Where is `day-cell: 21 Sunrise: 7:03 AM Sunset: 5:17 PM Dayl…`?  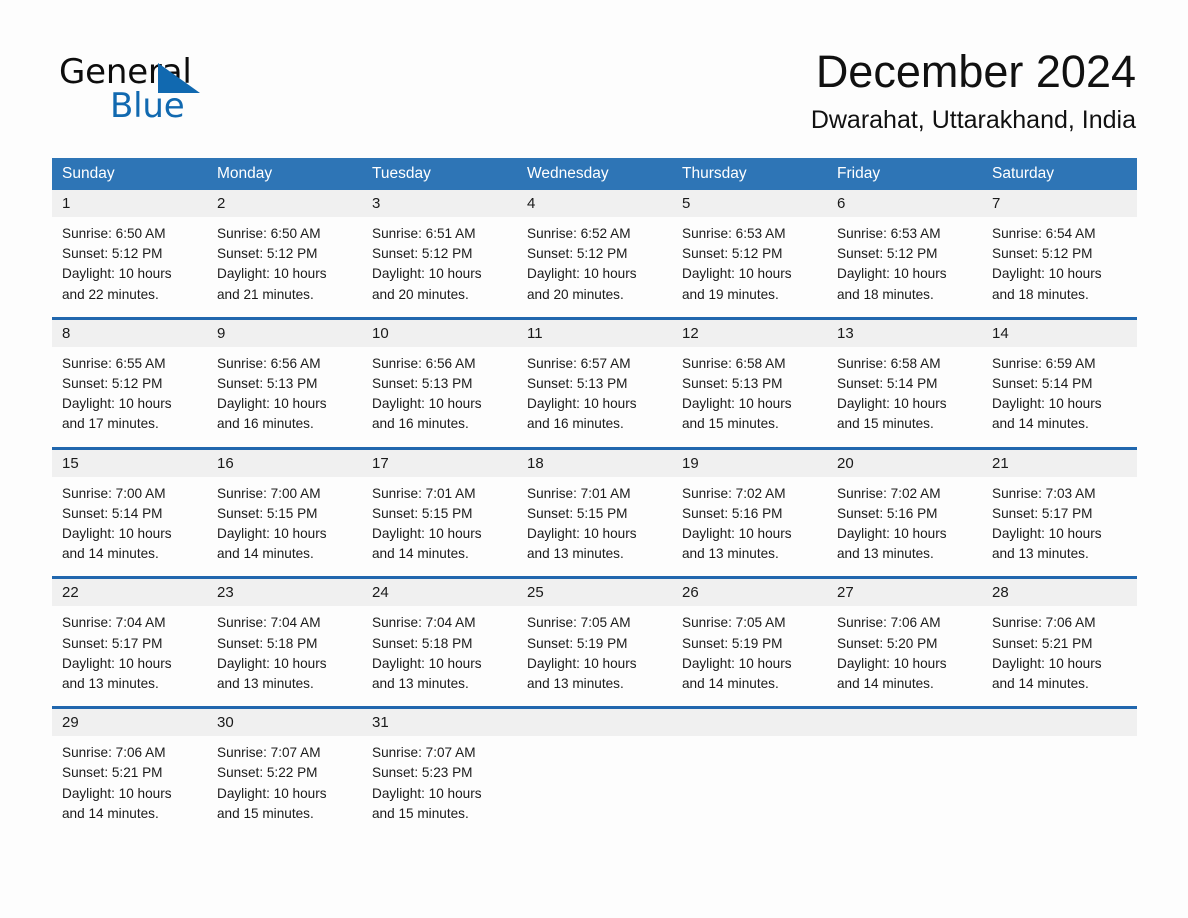 day-cell: 21 Sunrise: 7:03 AM Sunset: 5:17 PM Dayl… is located at coordinates (1059, 507).